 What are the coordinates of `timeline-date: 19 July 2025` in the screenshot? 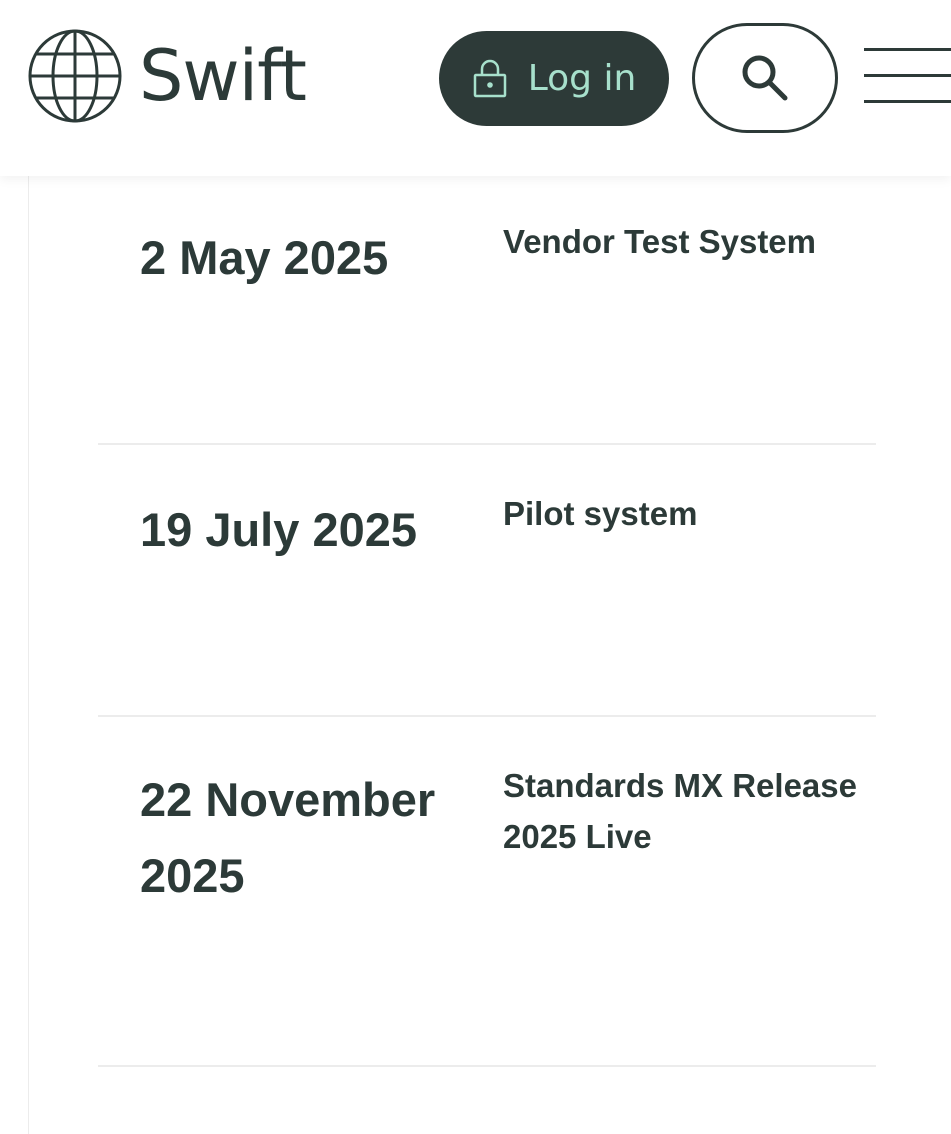 It's located at (278, 529).